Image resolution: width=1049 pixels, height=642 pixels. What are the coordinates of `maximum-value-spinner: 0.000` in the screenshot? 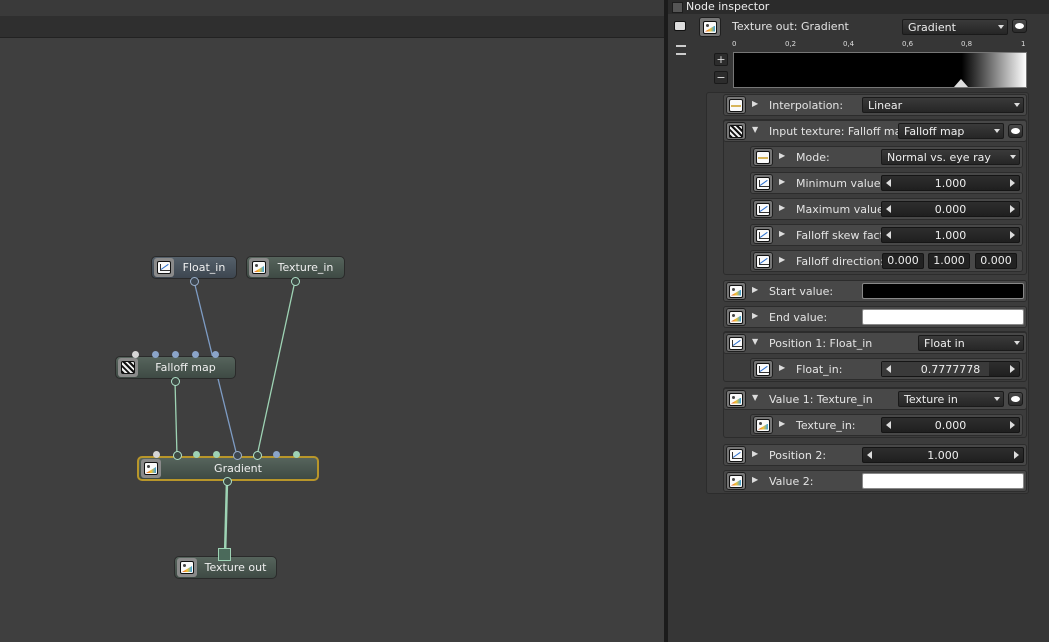 It's located at (950, 209).